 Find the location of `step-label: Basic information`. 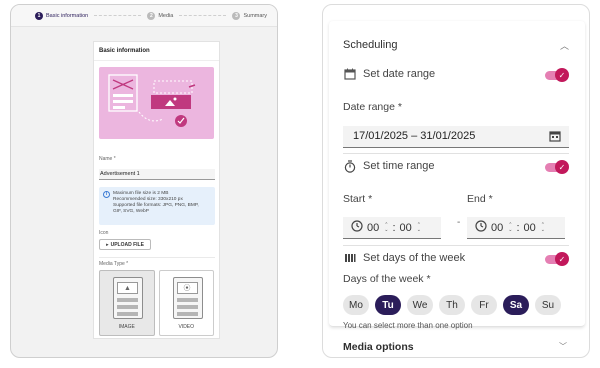

step-label: Basic information is located at coordinates (67, 15).